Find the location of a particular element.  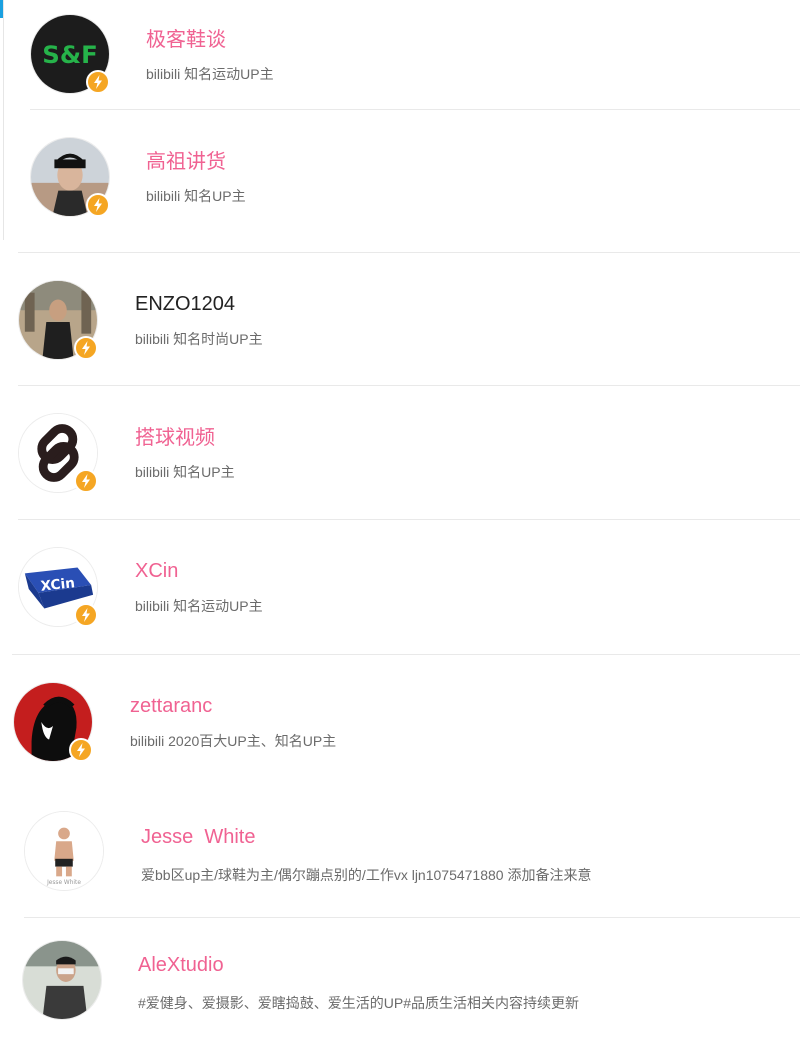

user-description: bilibili 2020百大UP主、知名UP主 is located at coordinates (233, 741).